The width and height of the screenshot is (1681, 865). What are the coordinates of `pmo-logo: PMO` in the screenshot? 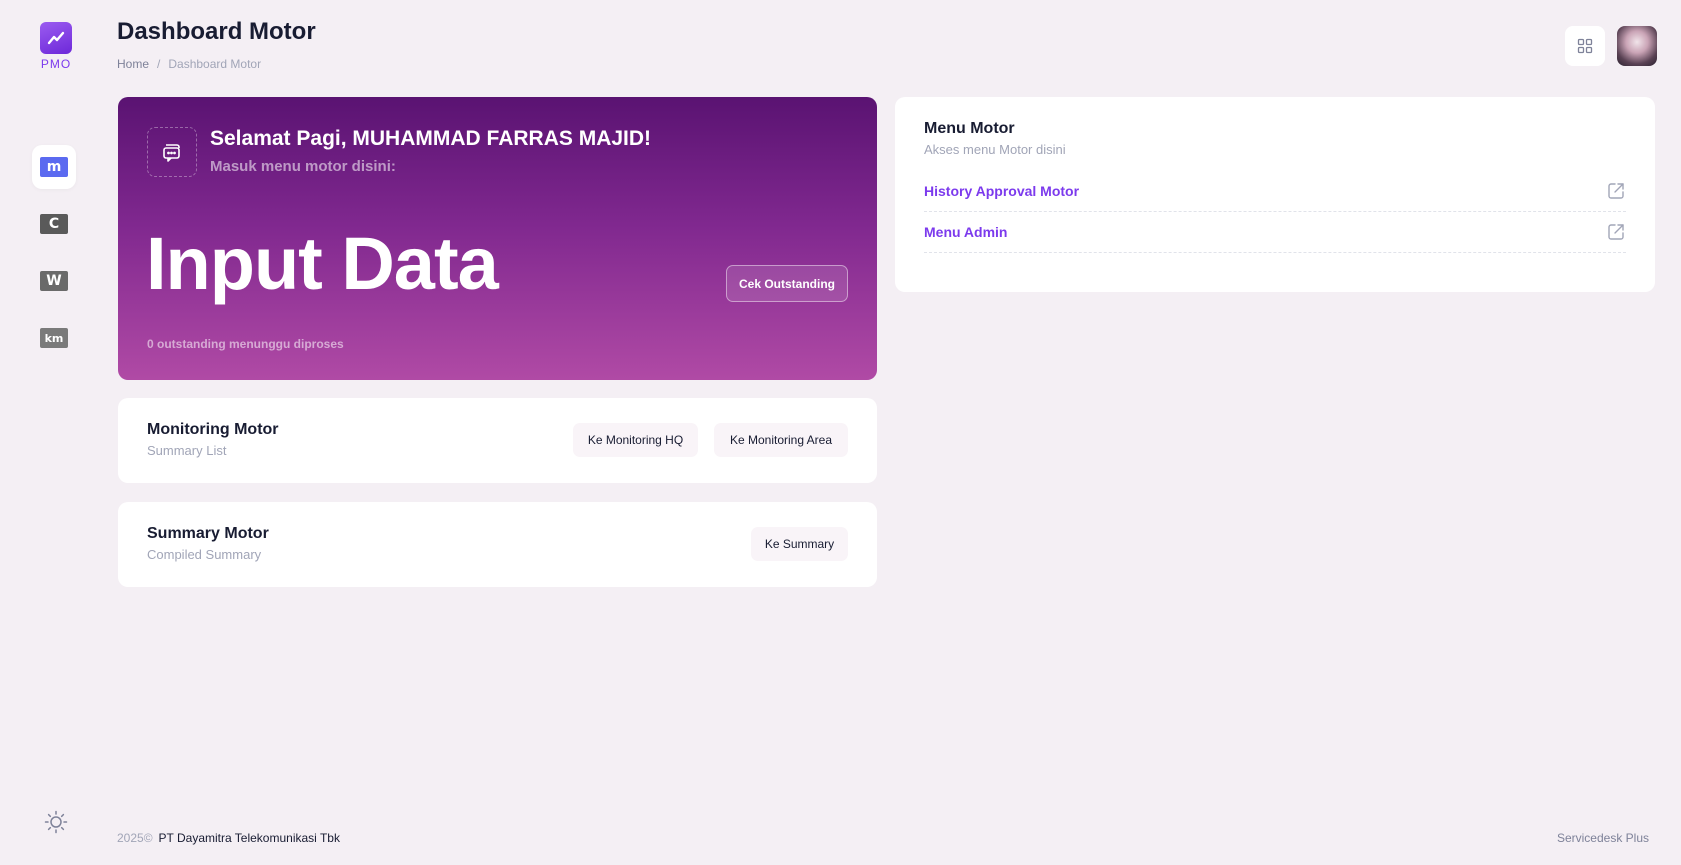 It's located at (56, 46).